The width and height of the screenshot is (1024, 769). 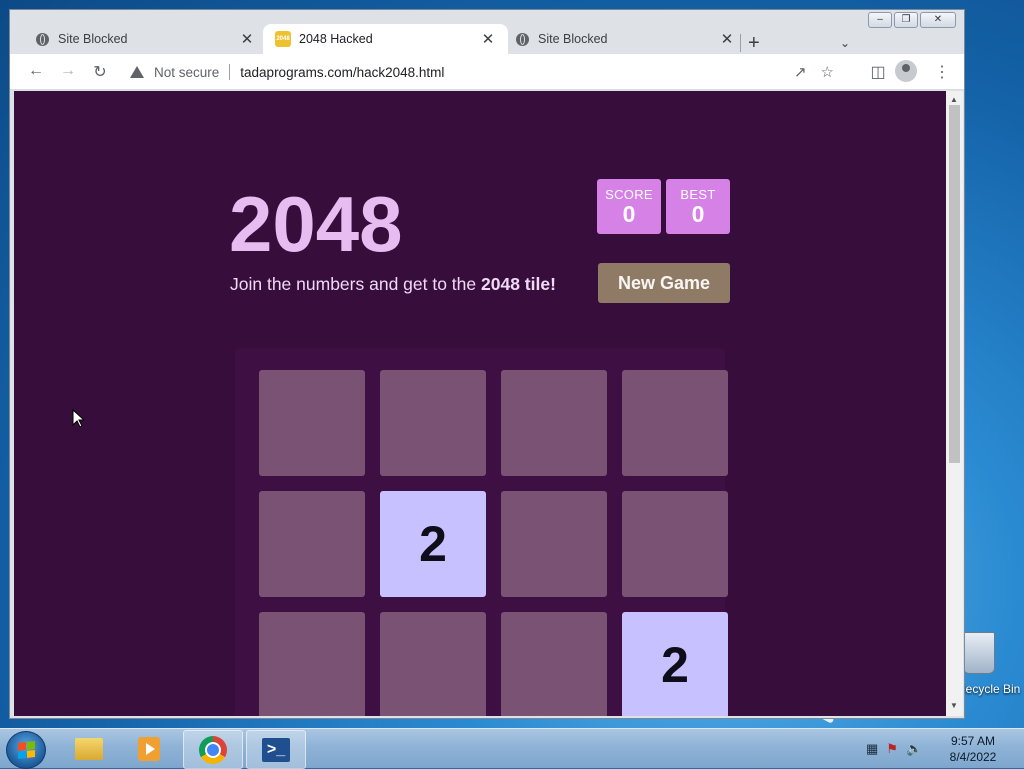 What do you see at coordinates (355, 284) in the screenshot?
I see `intro-text: Join the numbers and get to the` at bounding box center [355, 284].